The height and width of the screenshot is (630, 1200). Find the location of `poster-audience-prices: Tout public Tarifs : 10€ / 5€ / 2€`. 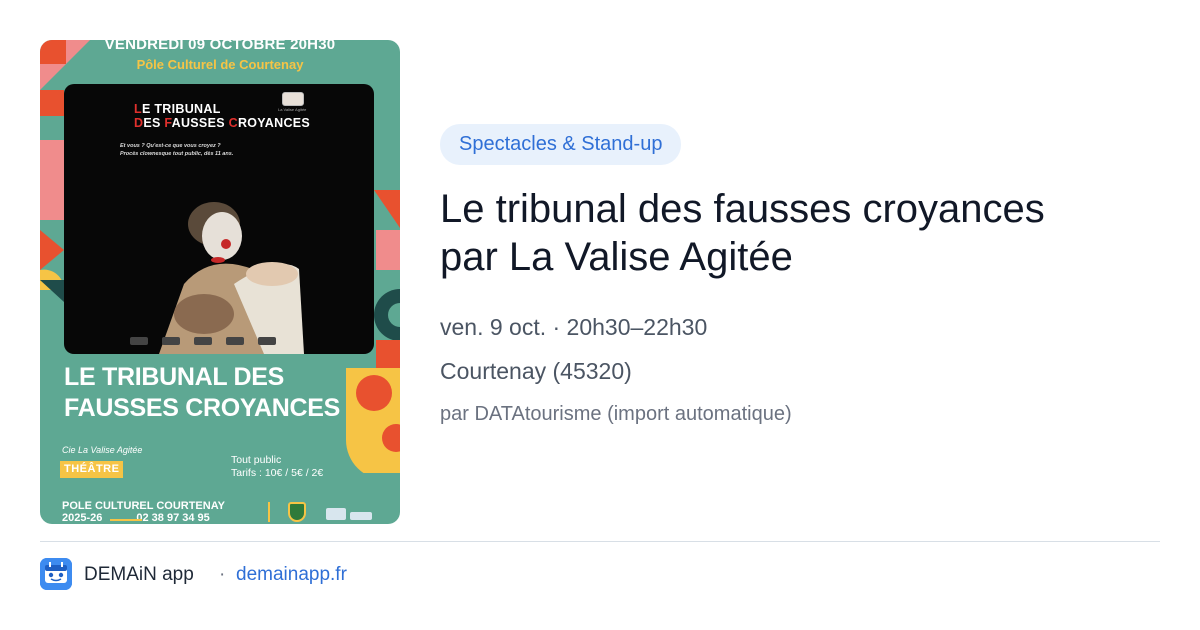

poster-audience-prices: Tout public Tarifs : 10€ / 5€ / 2€ is located at coordinates (277, 466).